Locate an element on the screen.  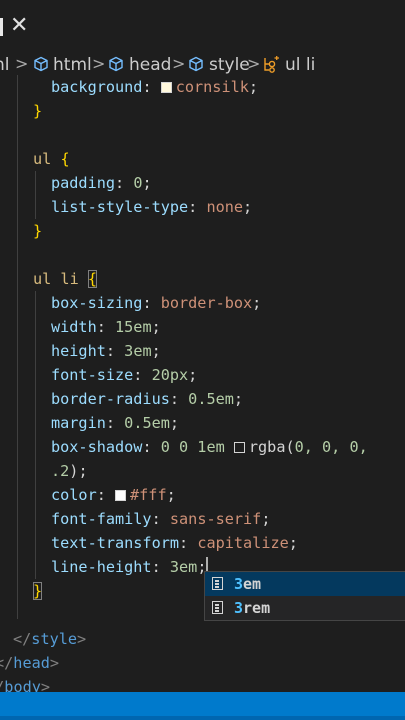
active-tab: ✕ is located at coordinates (22, 26).